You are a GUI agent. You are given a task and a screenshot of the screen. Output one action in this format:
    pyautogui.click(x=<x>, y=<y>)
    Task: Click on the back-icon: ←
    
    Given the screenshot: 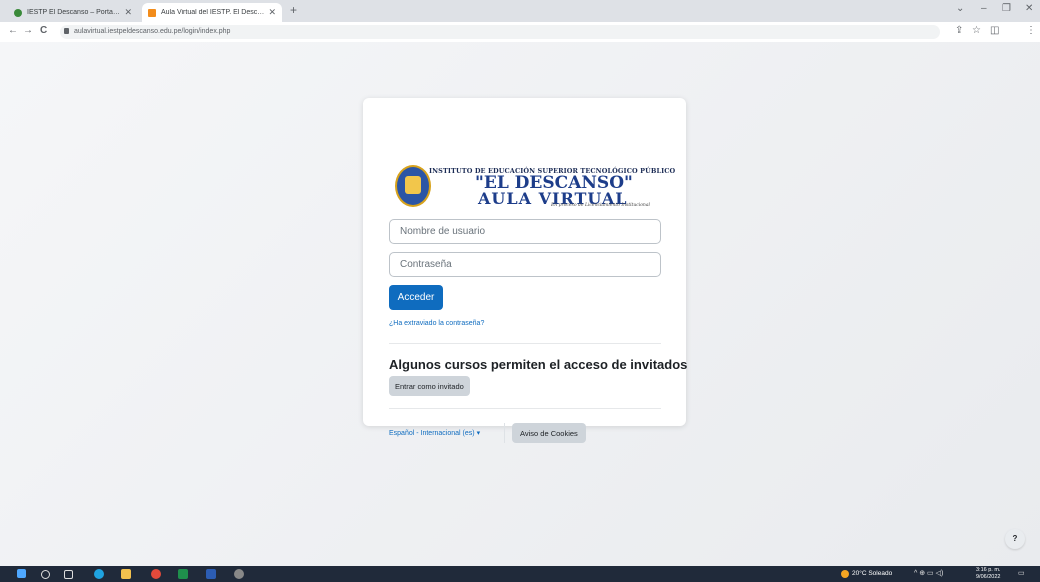 What is the action you would take?
    pyautogui.click(x=13, y=30)
    